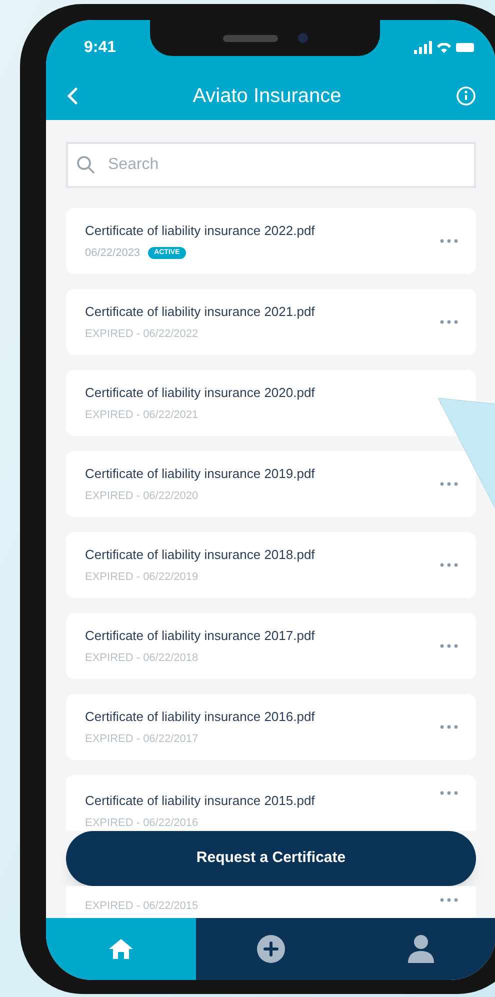  What do you see at coordinates (141, 334) in the screenshot?
I see `document-date: EXPIRED - 06/22/2022` at bounding box center [141, 334].